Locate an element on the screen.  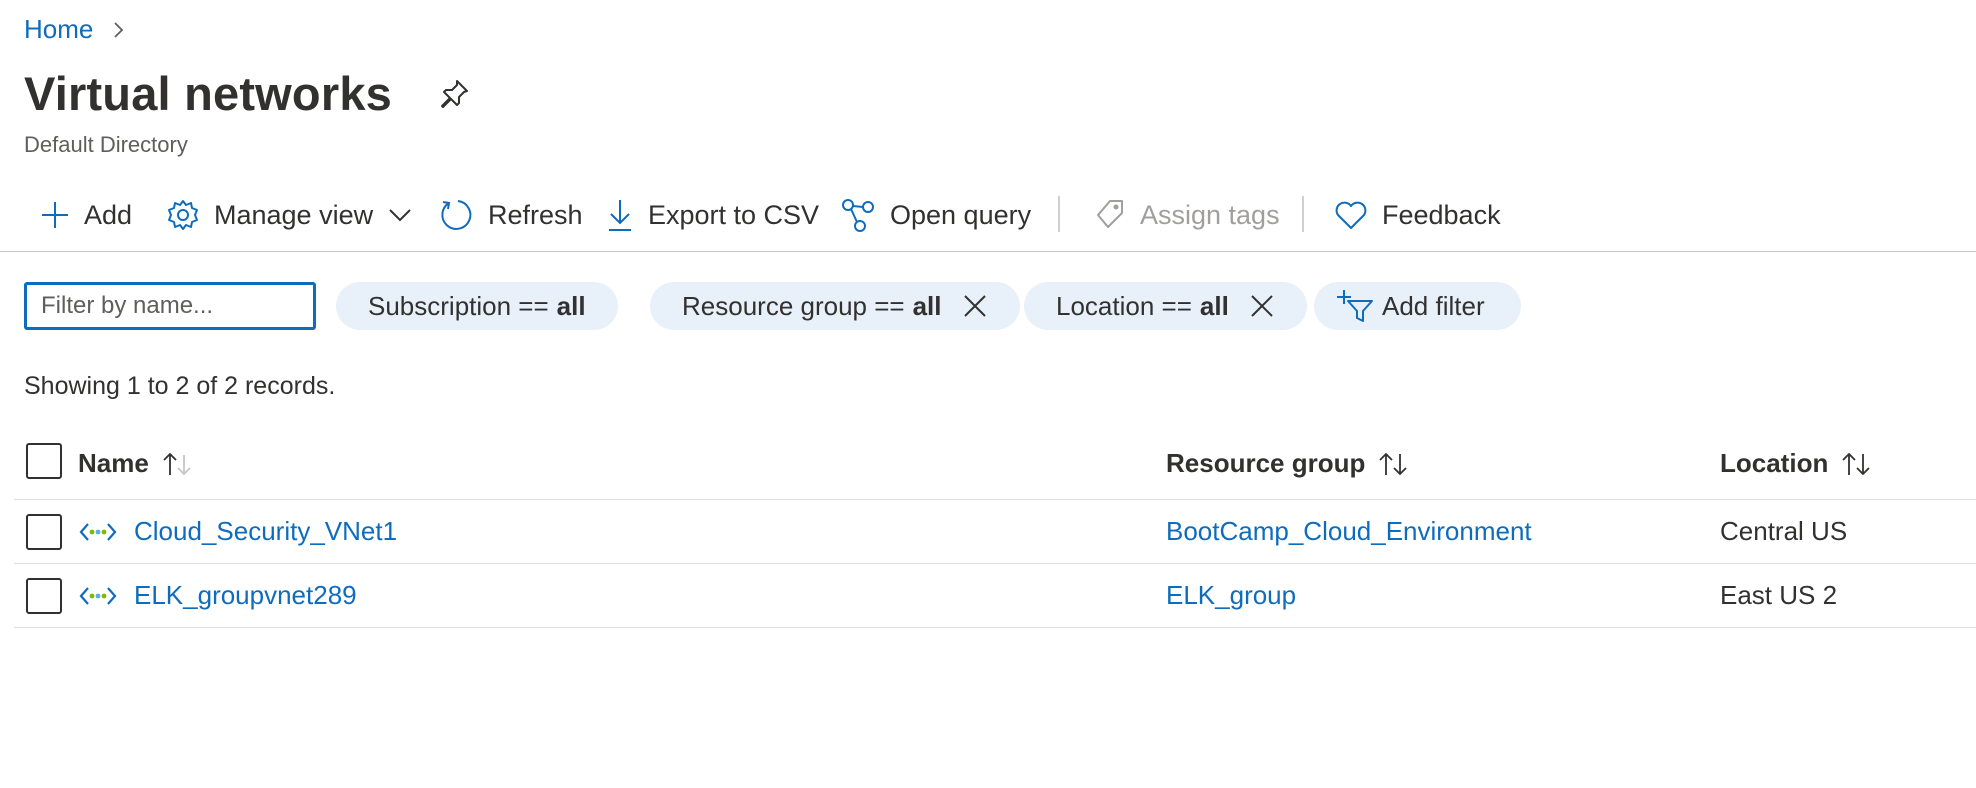
column-header-name: Name is located at coordinates (135, 463).